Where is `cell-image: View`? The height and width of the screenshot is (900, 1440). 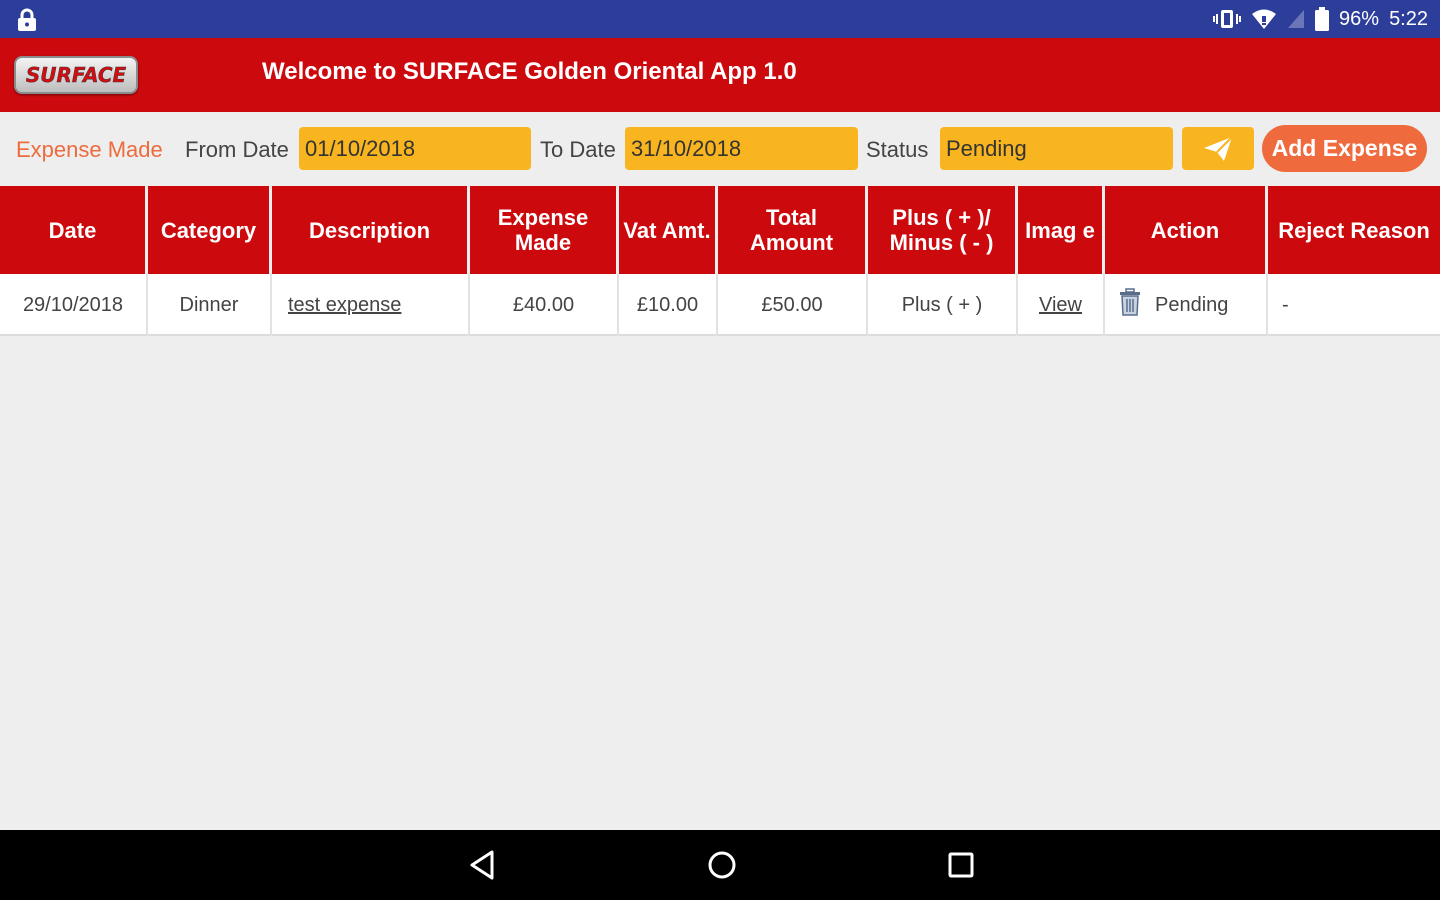 cell-image: View is located at coordinates (1061, 305).